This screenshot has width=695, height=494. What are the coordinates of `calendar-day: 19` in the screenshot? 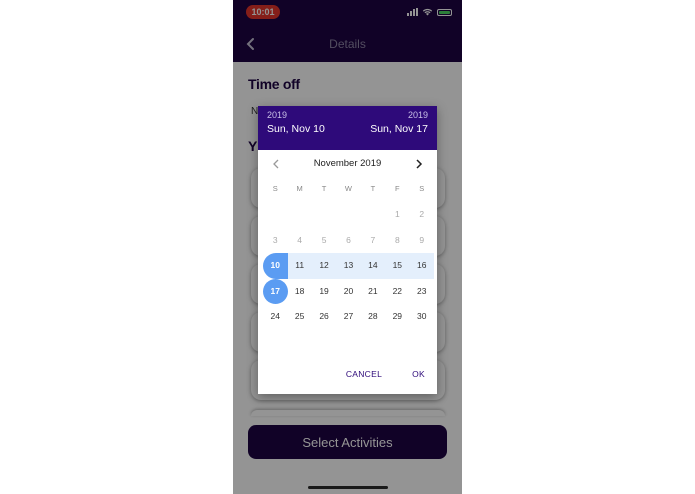 It's located at (324, 292).